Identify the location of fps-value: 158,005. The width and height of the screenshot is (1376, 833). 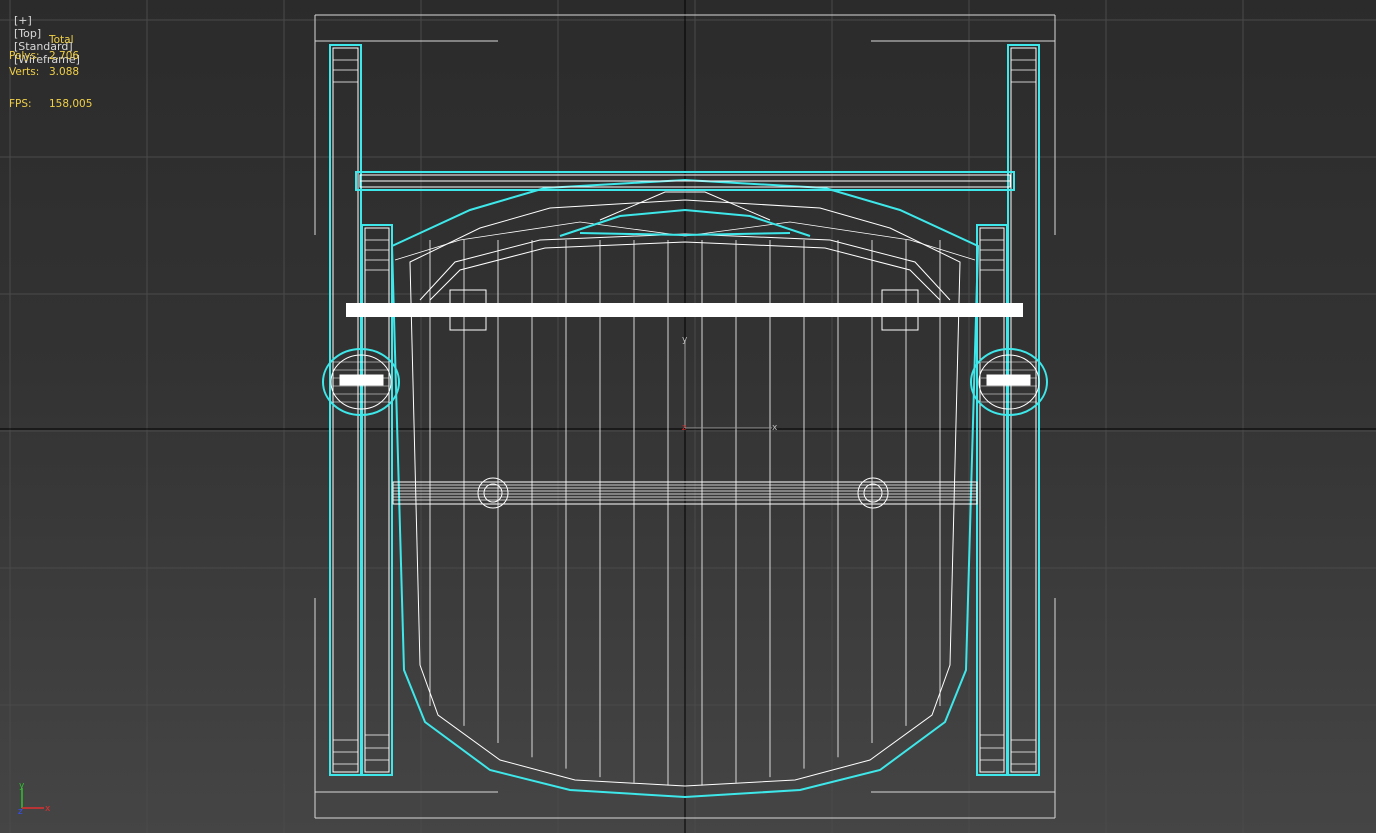
(71, 104).